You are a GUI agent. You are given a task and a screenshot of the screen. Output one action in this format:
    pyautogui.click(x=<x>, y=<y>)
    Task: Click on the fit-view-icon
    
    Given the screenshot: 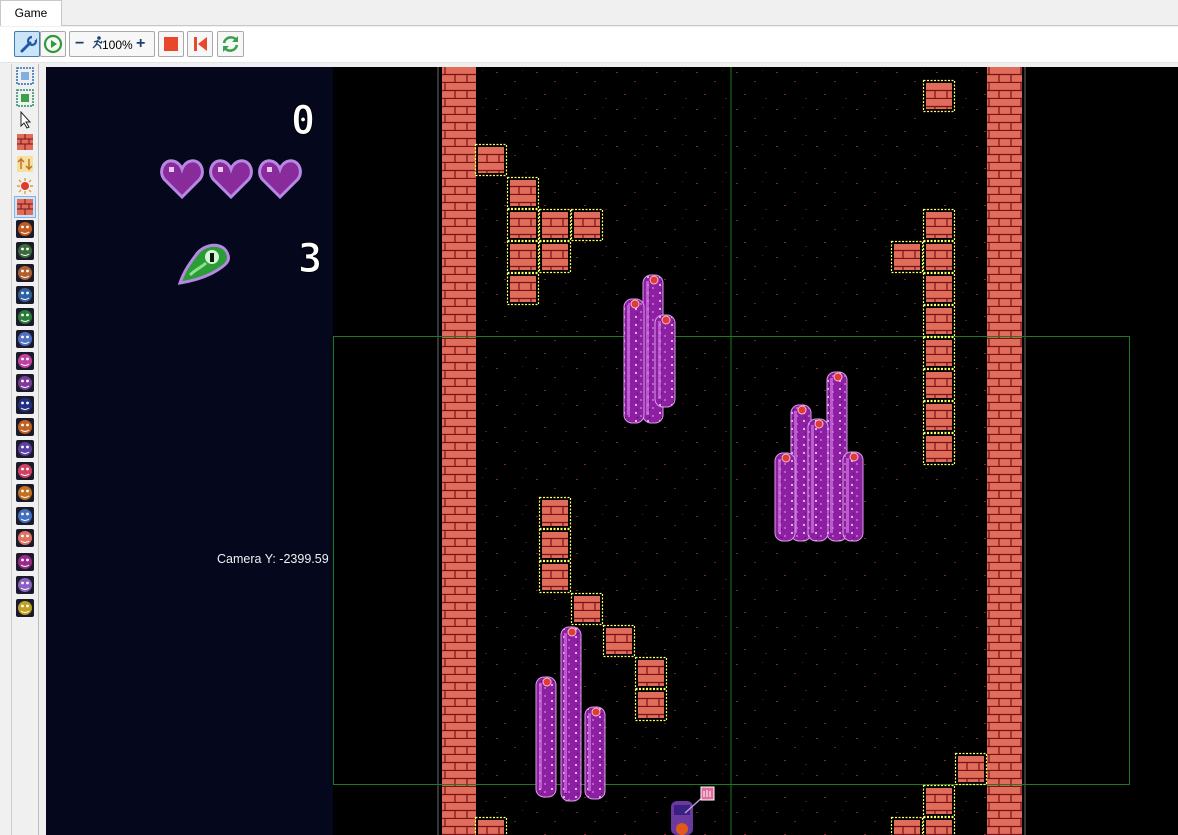 What is the action you would take?
    pyautogui.click(x=25, y=98)
    